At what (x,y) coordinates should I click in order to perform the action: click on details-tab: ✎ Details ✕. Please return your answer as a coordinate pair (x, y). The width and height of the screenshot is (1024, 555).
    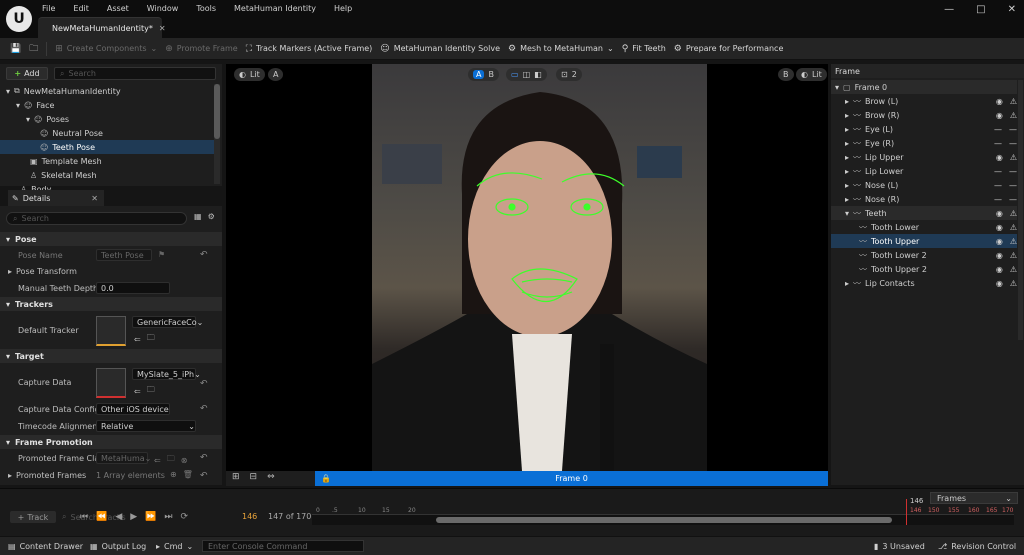
    Looking at the image, I should click on (56, 198).